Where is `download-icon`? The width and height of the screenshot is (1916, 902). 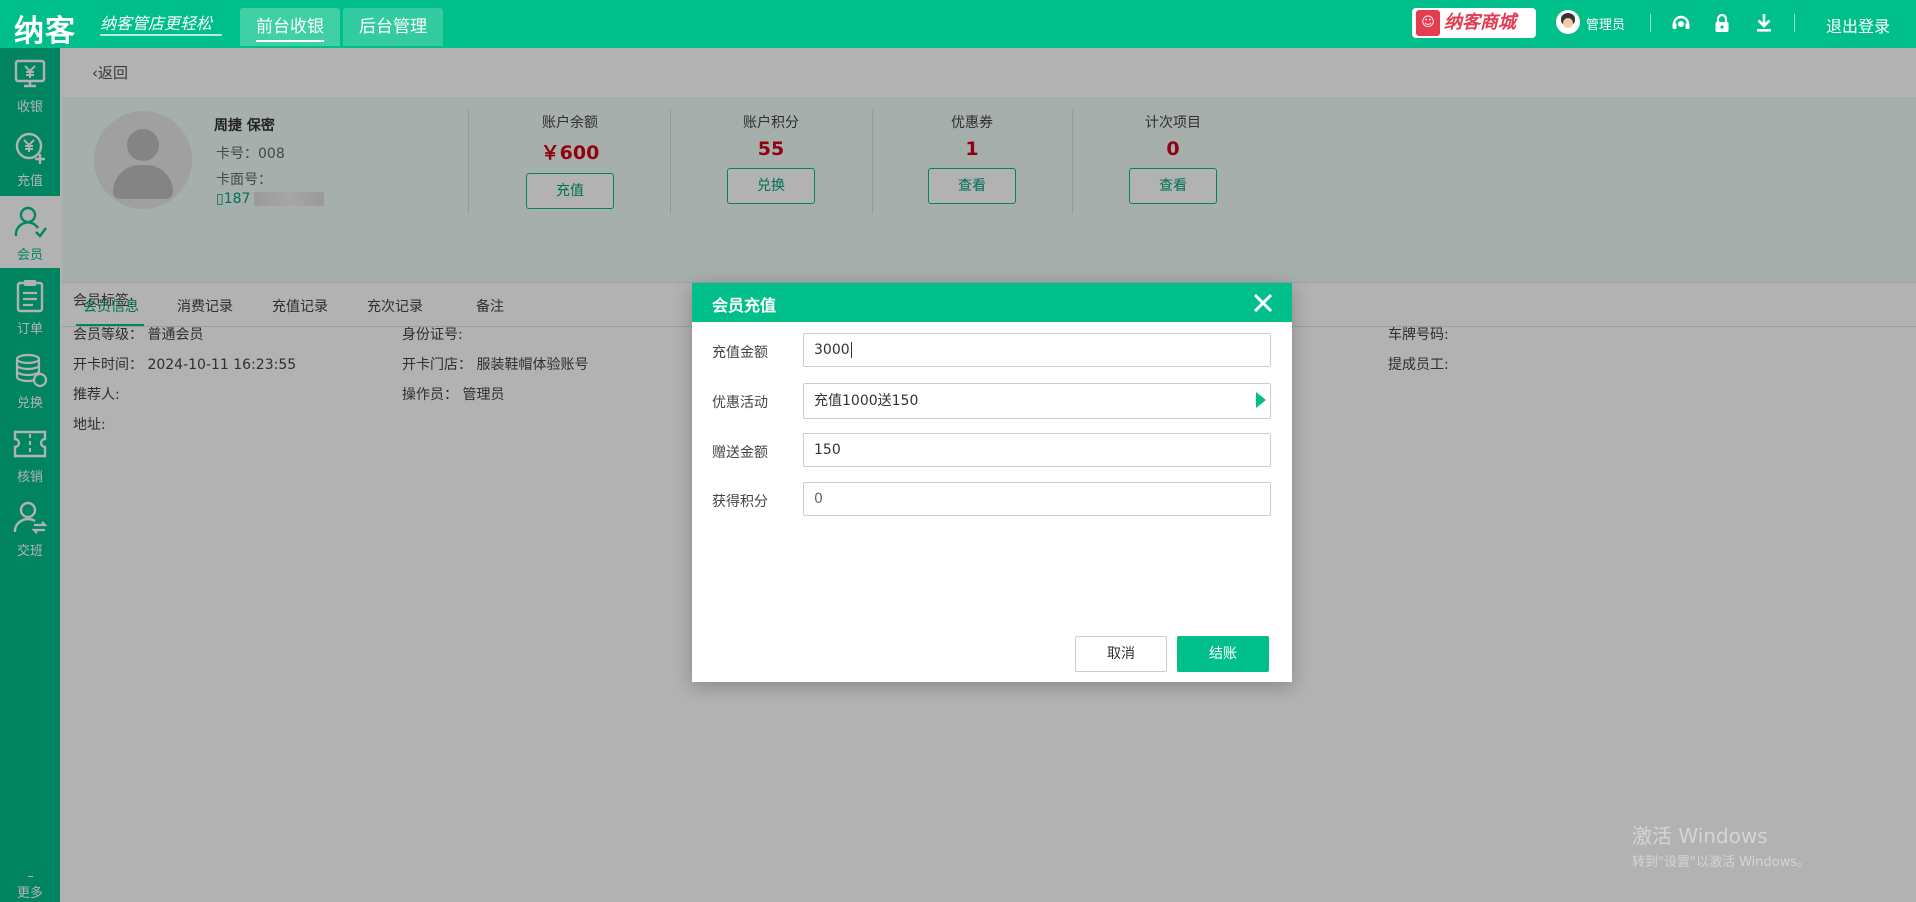 download-icon is located at coordinates (1764, 23).